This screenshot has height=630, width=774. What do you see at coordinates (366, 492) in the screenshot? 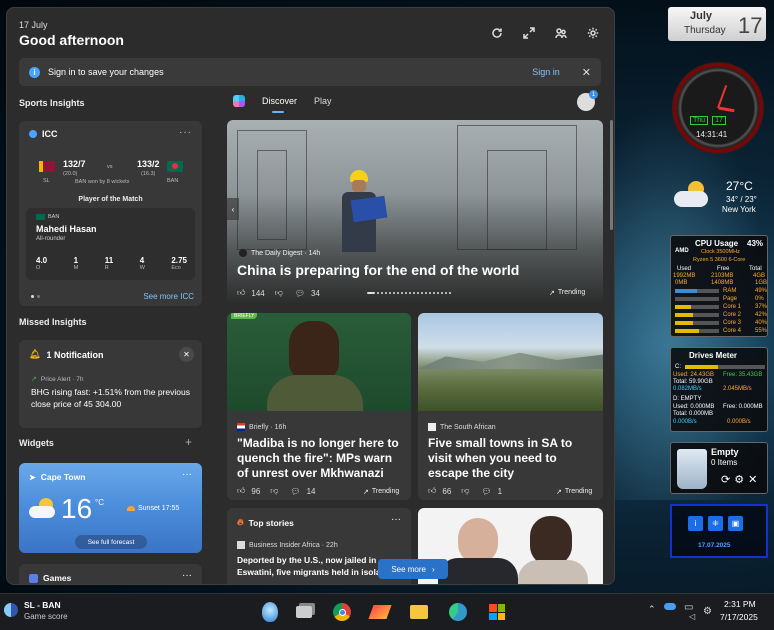
I see `trending-icon: ↗` at bounding box center [366, 492].